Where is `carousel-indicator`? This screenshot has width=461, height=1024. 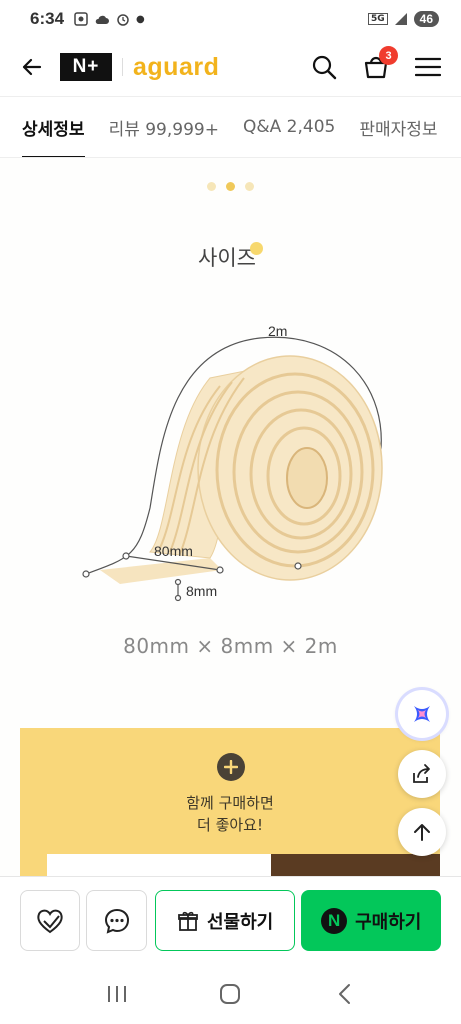
carousel-indicator is located at coordinates (230, 186).